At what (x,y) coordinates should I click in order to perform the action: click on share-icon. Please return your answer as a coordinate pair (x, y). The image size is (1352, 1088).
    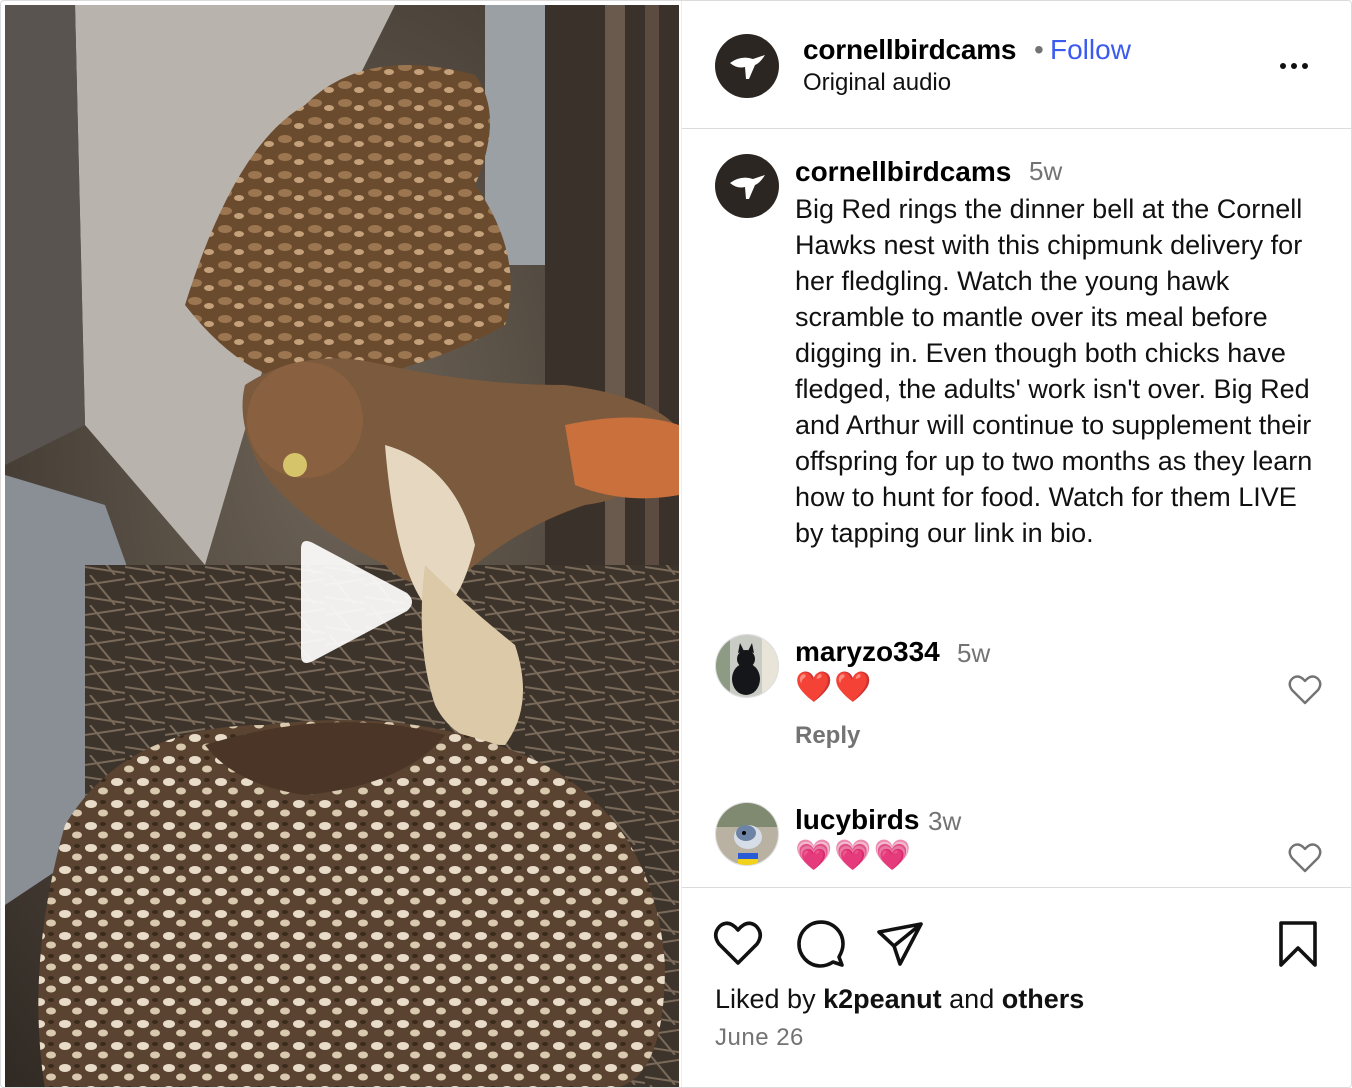
    Looking at the image, I should click on (900, 944).